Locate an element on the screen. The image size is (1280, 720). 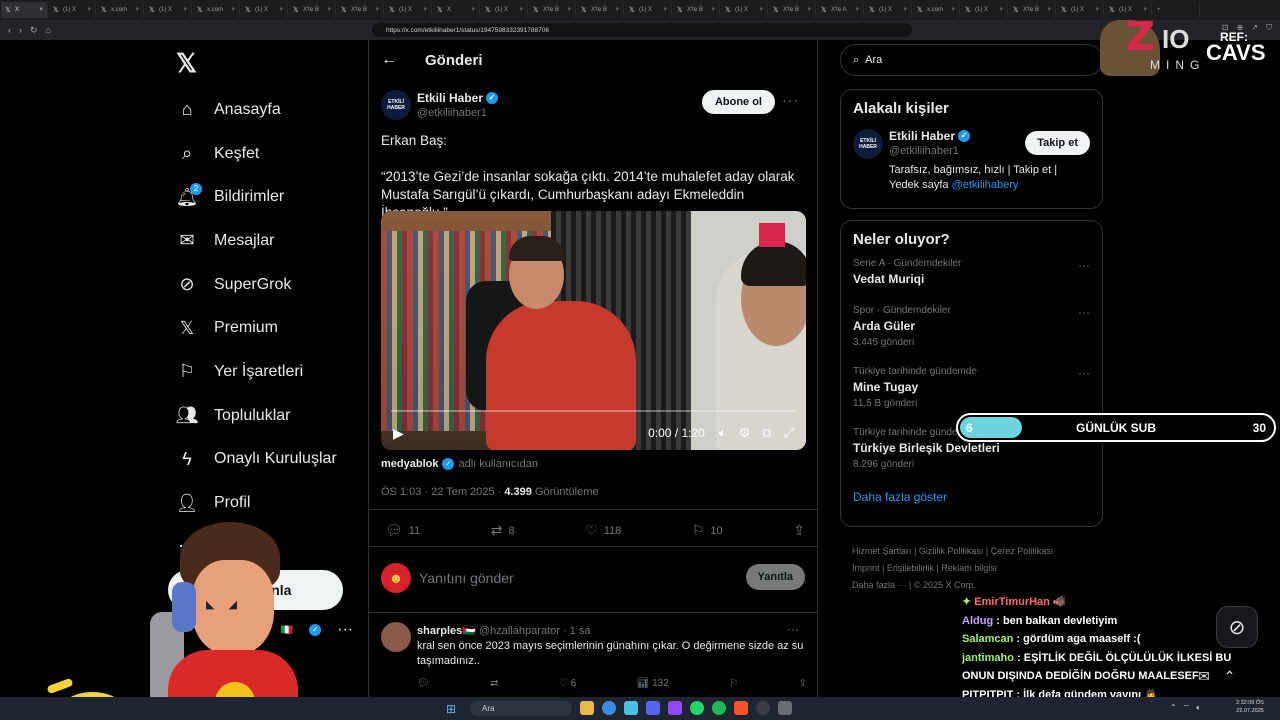
video-player: ▶ 0:00 / 1:20 🔈︎ ⚙︎ ⧉ ⤢ is located at coordinates (593, 330).